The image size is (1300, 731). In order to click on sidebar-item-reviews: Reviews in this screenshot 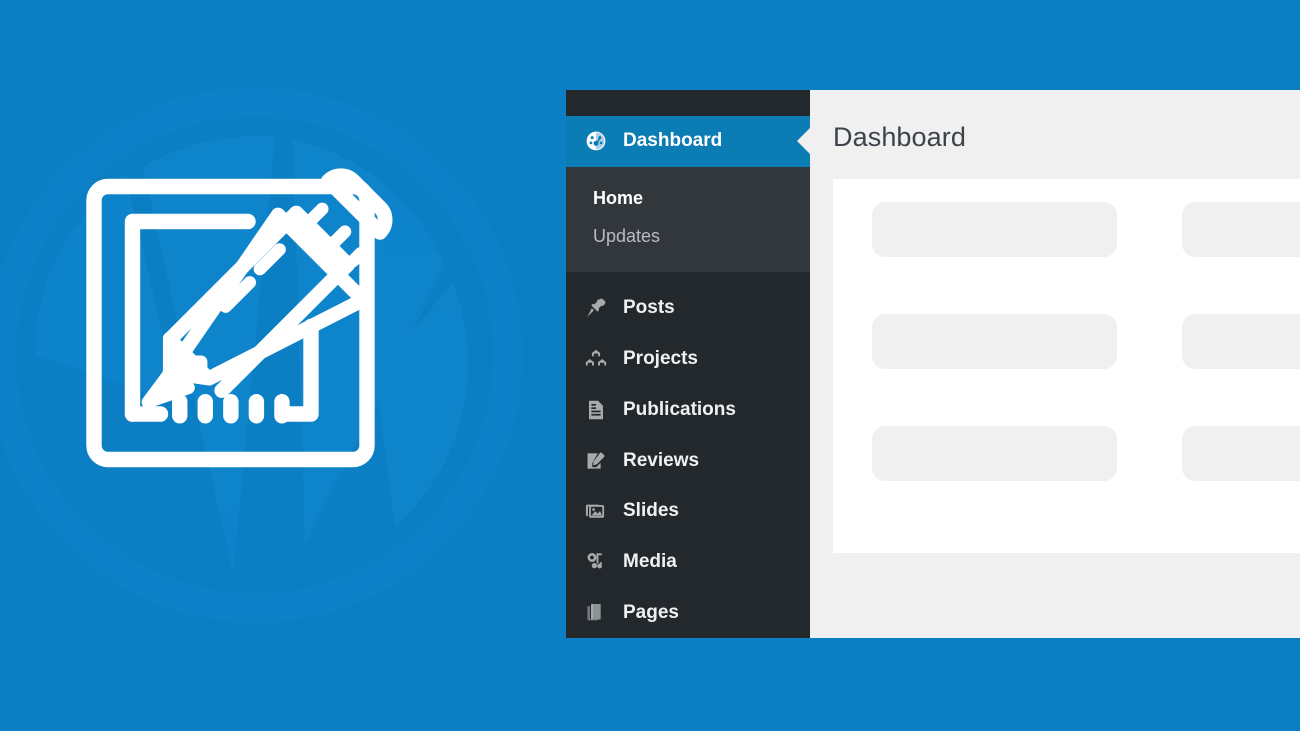, I will do `click(688, 460)`.